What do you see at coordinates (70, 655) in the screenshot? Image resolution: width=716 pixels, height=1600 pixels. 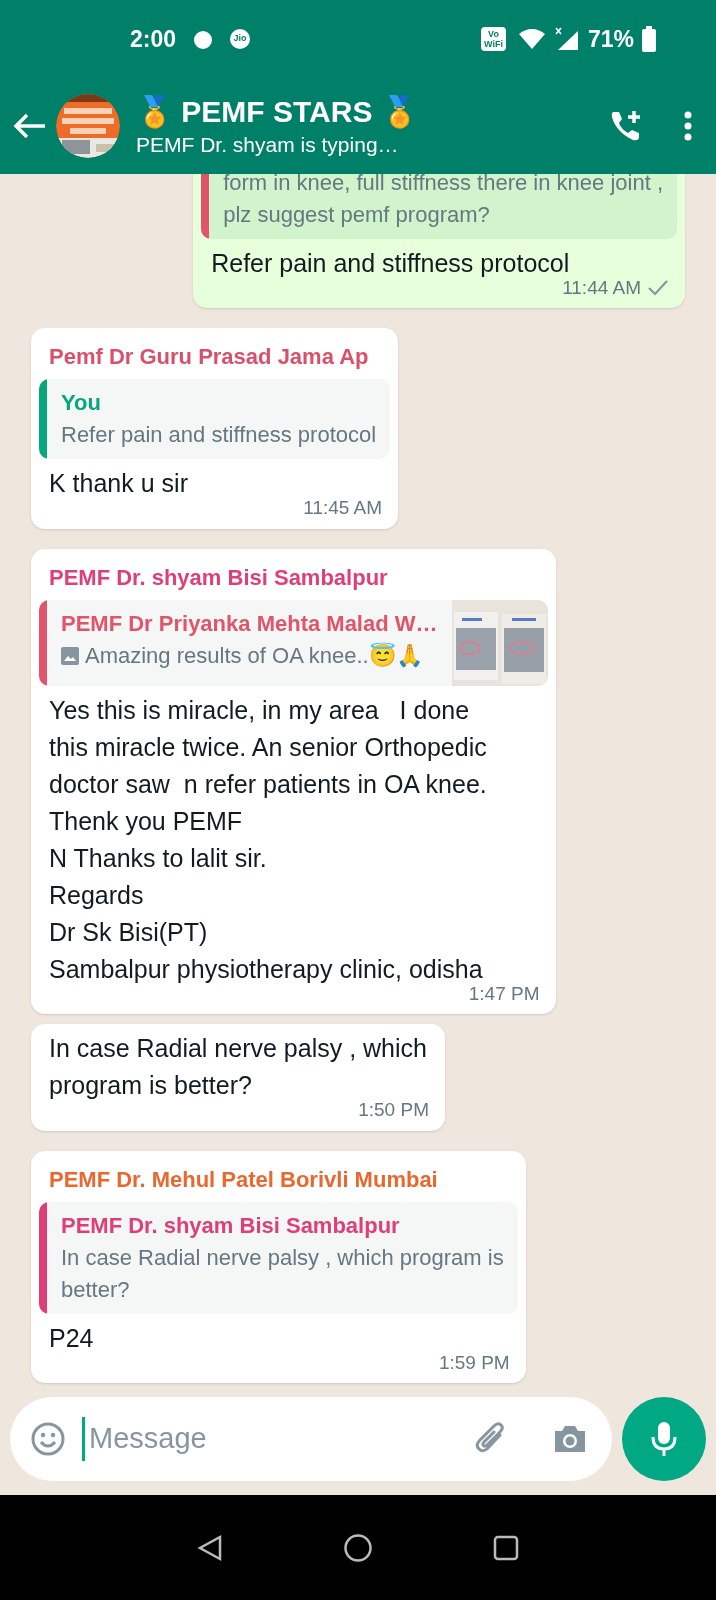 I see `photo-icon` at bounding box center [70, 655].